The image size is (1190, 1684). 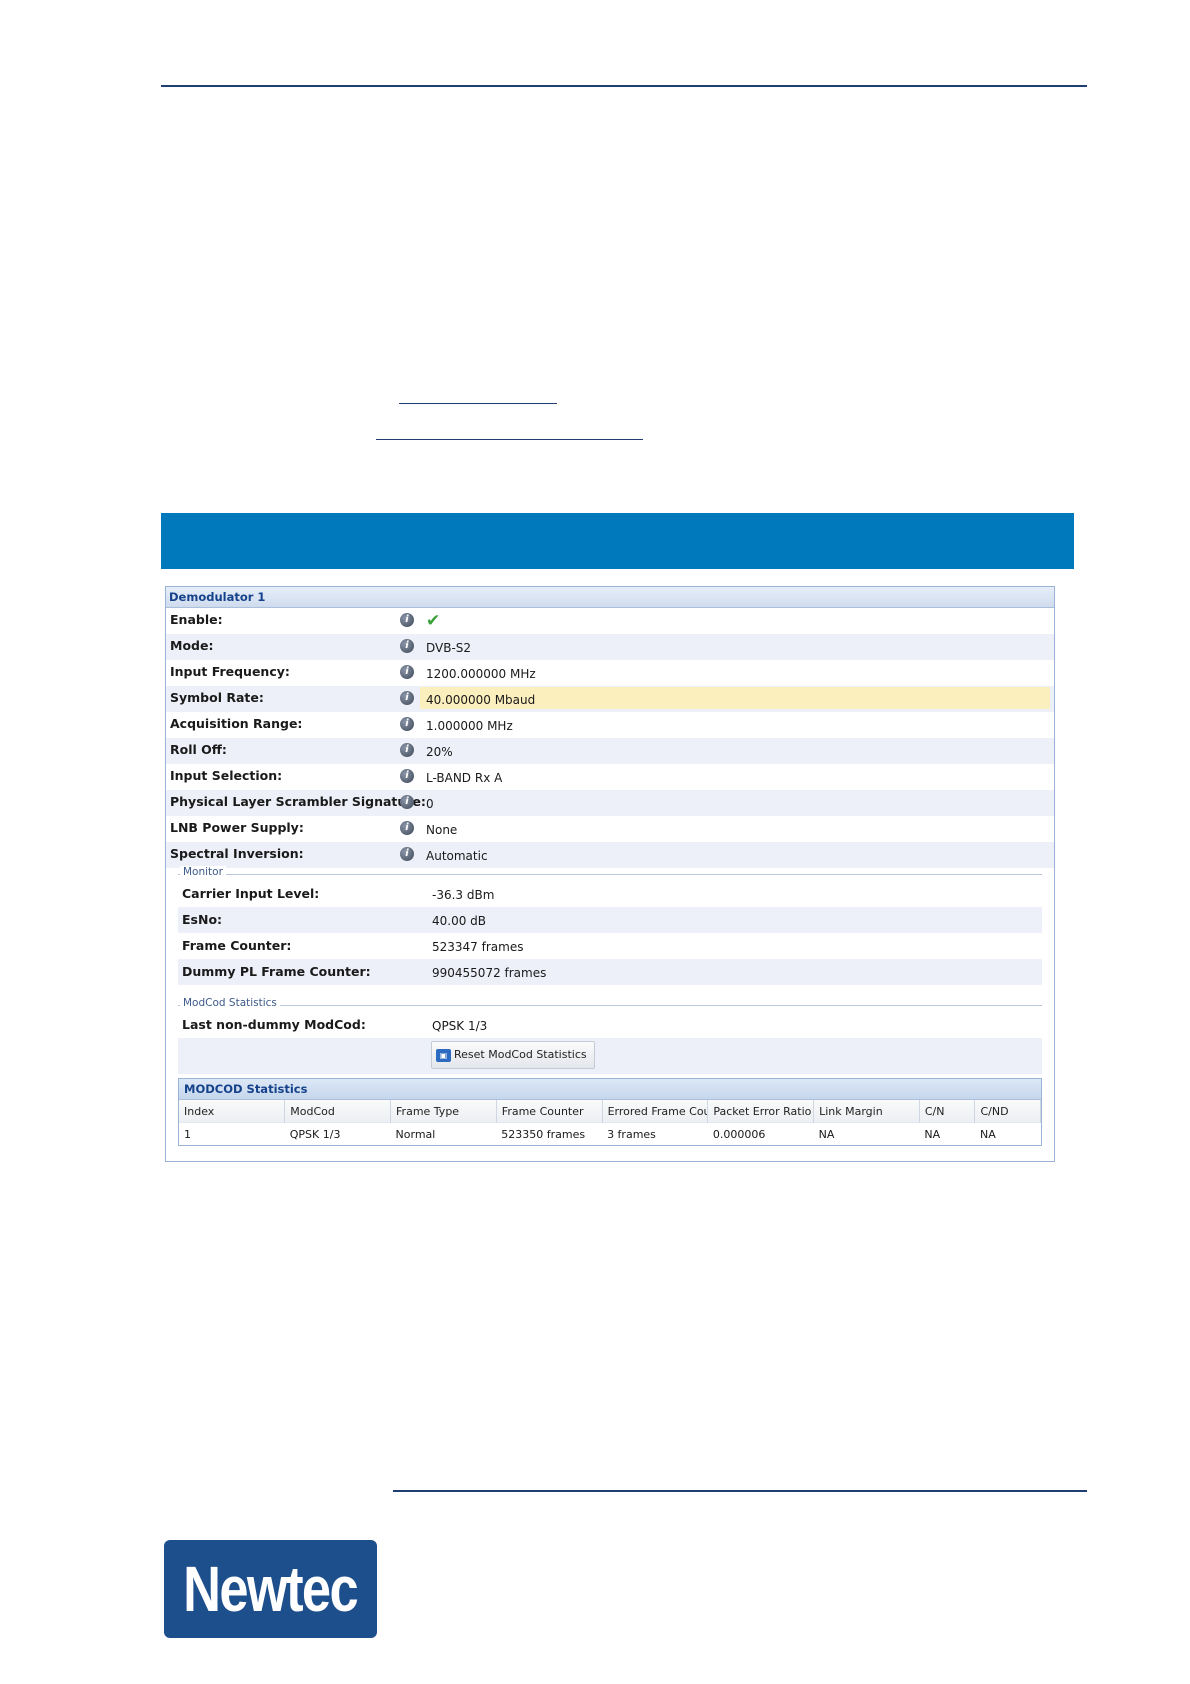 What do you see at coordinates (337, 1133) in the screenshot?
I see `table-cell: QPSK 1/3` at bounding box center [337, 1133].